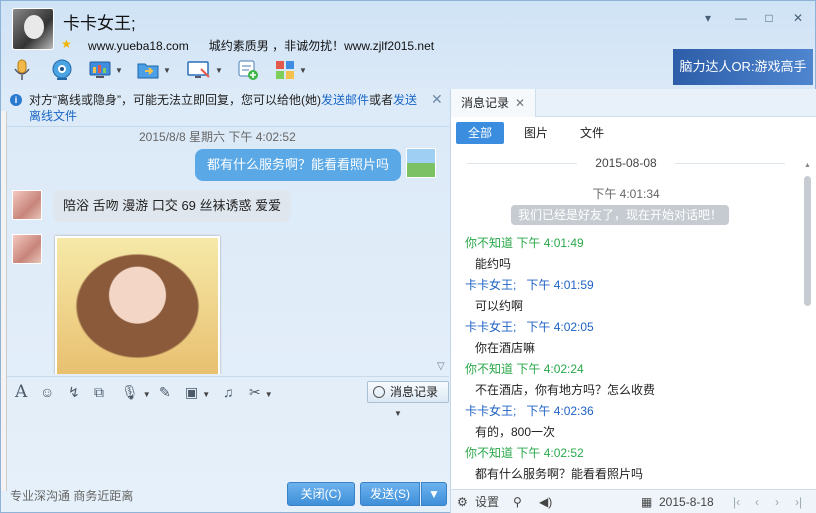 This screenshot has height=513, width=816. What do you see at coordinates (437, 99) in the screenshot?
I see `notice-close-icon: ✕` at bounding box center [437, 99].